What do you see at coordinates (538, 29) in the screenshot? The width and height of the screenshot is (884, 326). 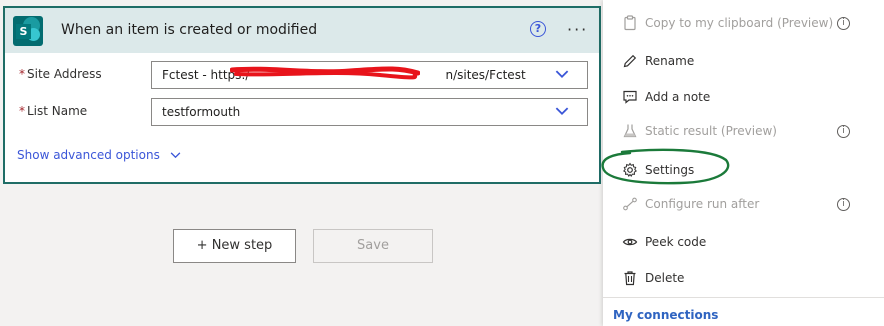 I see `help-icon: ?` at bounding box center [538, 29].